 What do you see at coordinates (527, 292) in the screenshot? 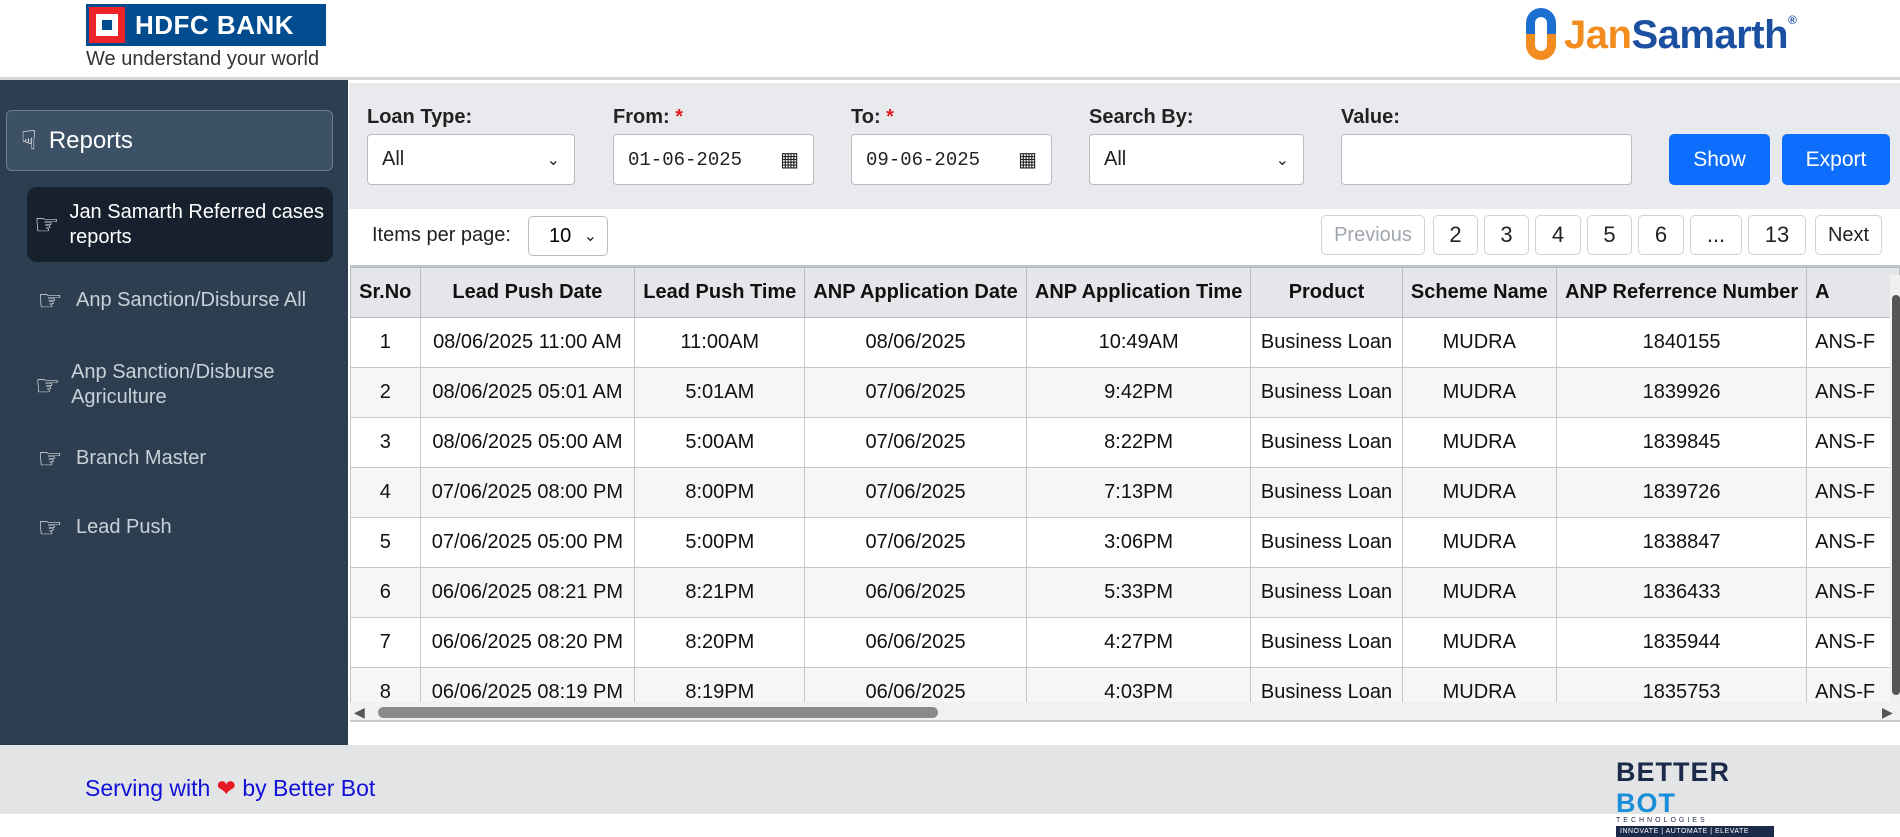
I see `column-header: Lead Push Date` at bounding box center [527, 292].